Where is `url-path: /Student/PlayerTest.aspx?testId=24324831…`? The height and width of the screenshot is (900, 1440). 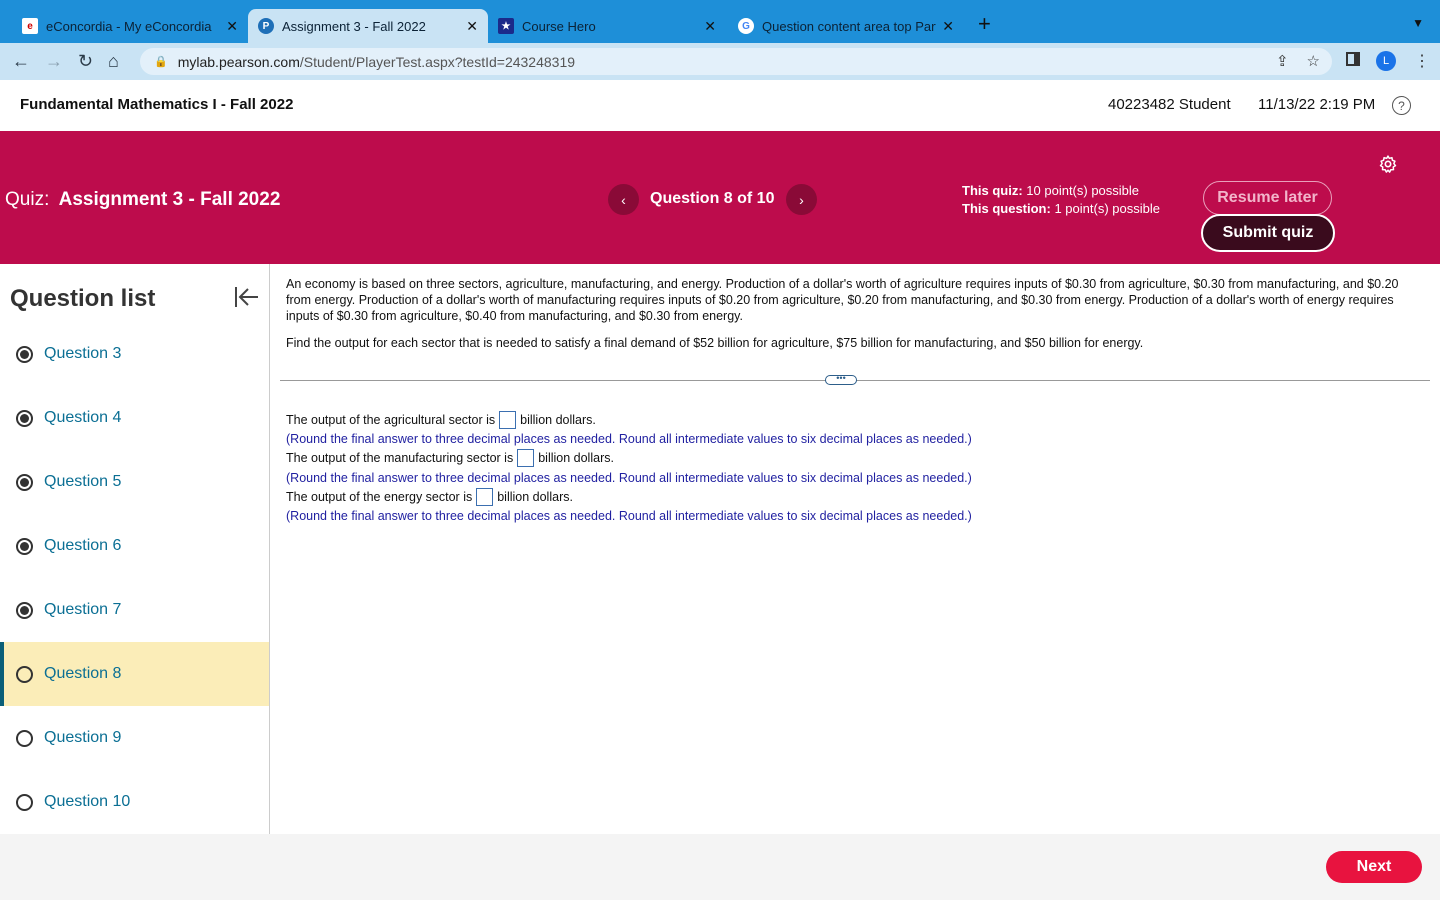
url-path: /Student/PlayerTest.aspx?testId=24324831… is located at coordinates (437, 61).